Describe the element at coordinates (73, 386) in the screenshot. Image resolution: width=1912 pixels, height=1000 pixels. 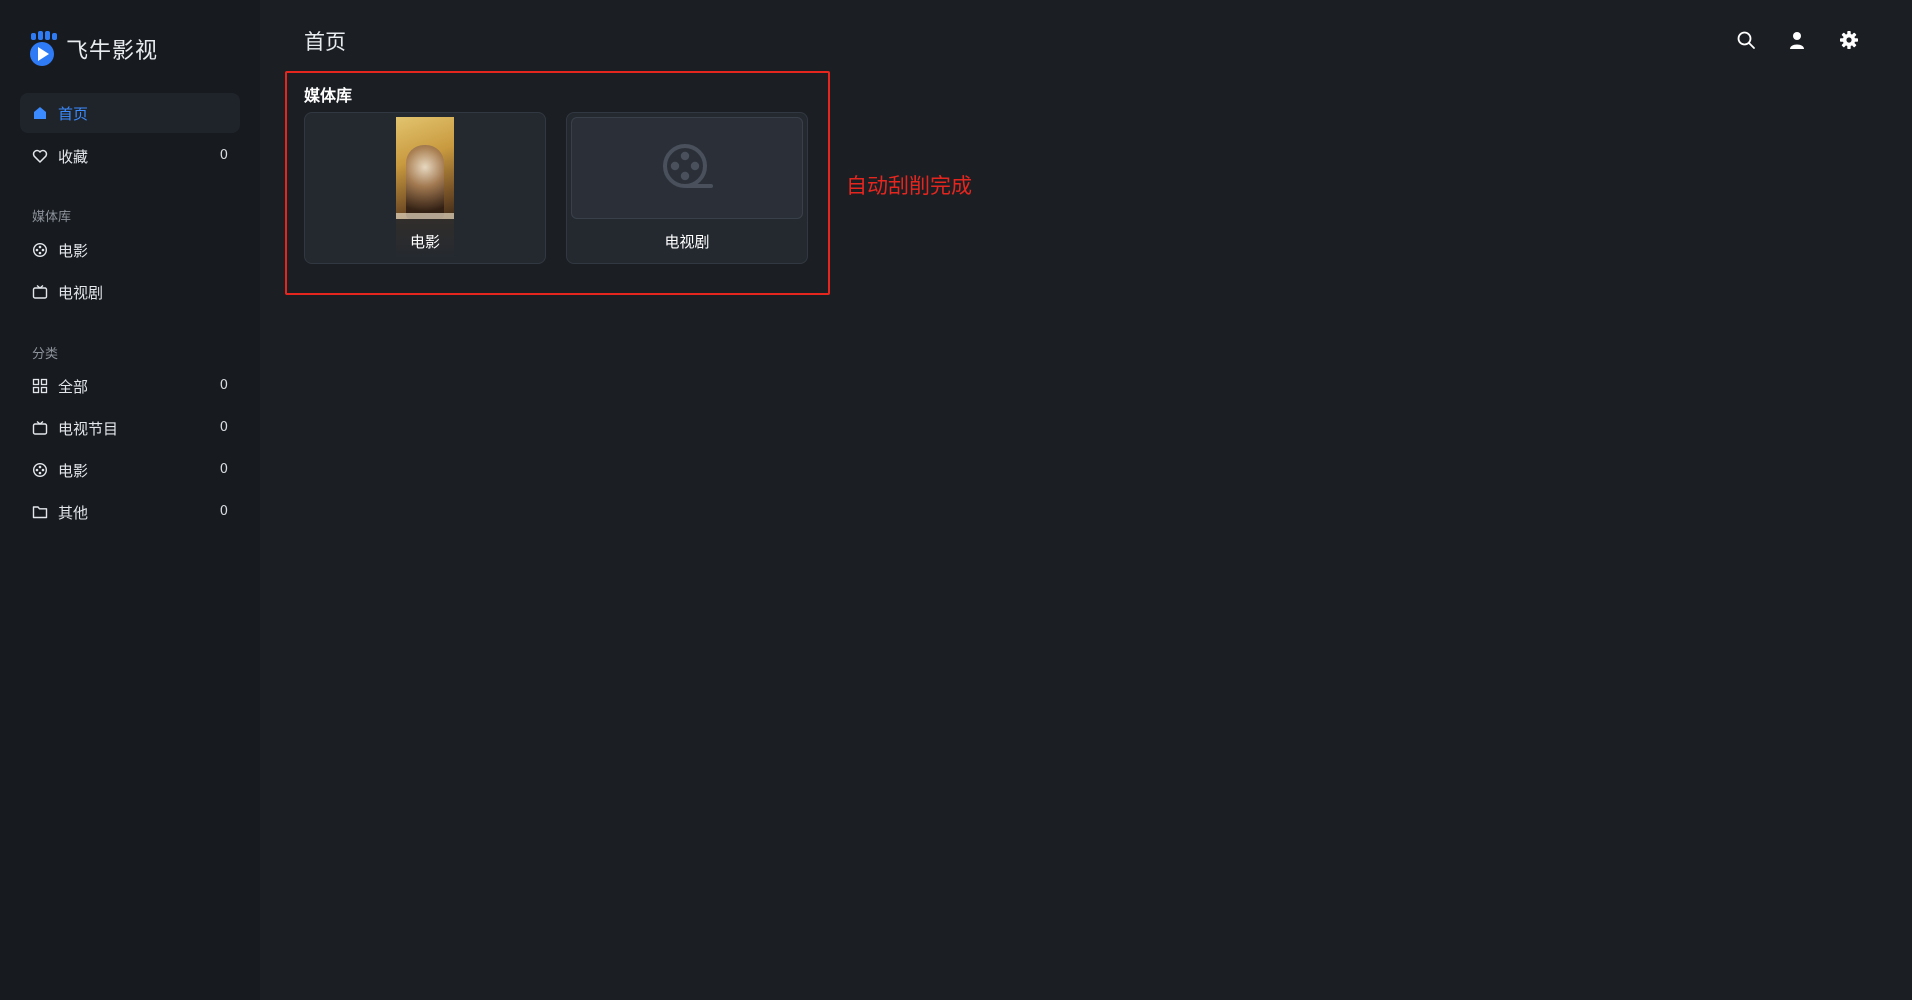
I see `sidebar-item-label: 全部` at that location.